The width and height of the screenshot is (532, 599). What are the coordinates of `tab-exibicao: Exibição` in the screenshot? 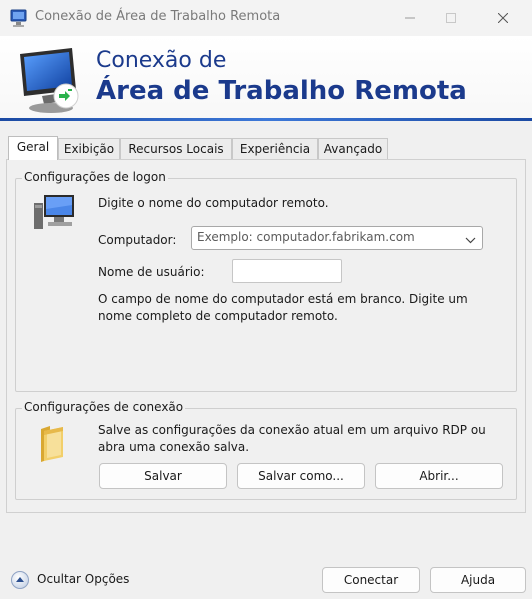 It's located at (89, 148).